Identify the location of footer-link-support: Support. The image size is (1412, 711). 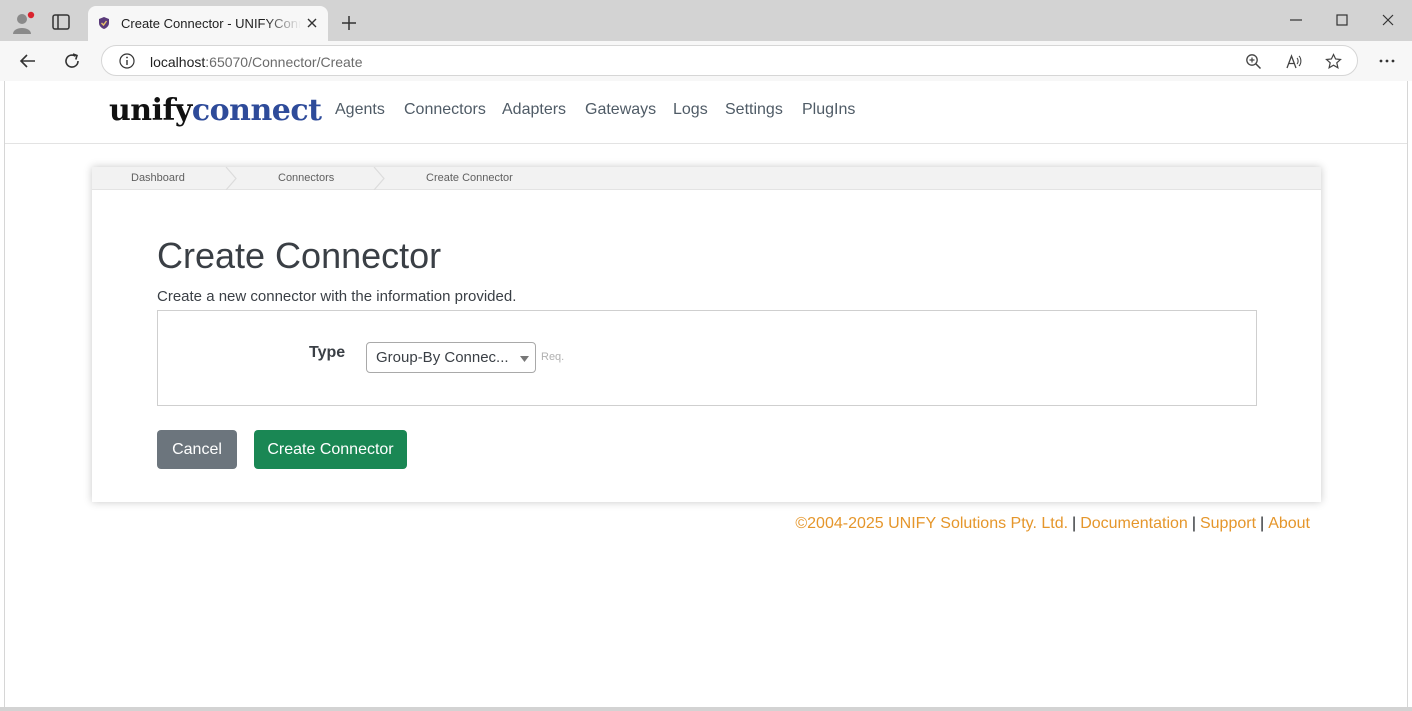
(1228, 523).